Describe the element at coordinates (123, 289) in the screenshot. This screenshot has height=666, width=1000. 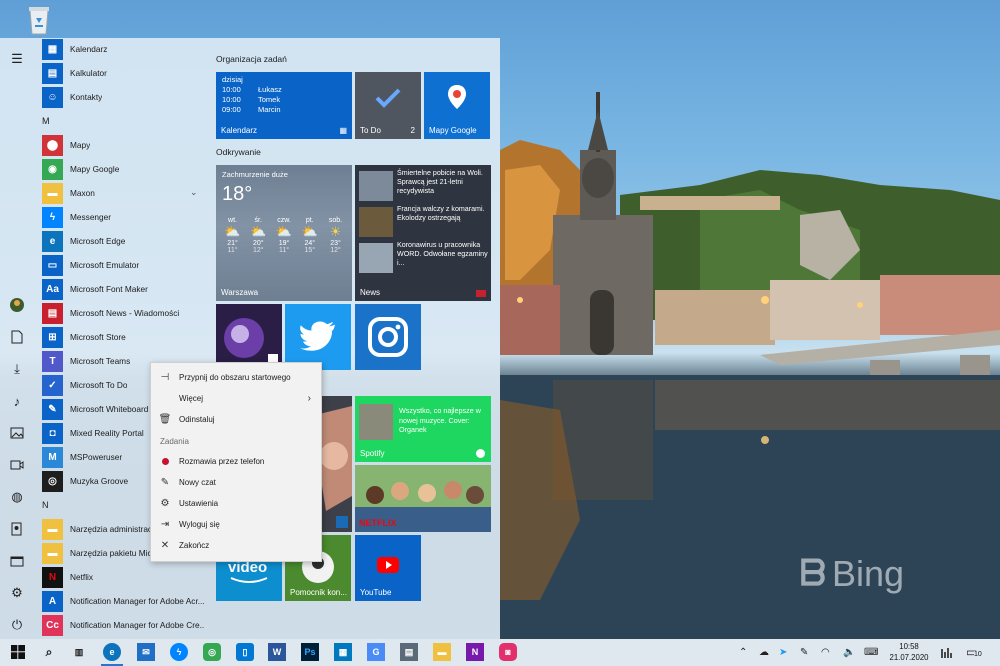
I see `app-item-microsoft-font-maker: Aa Microsoft Font Maker` at that location.